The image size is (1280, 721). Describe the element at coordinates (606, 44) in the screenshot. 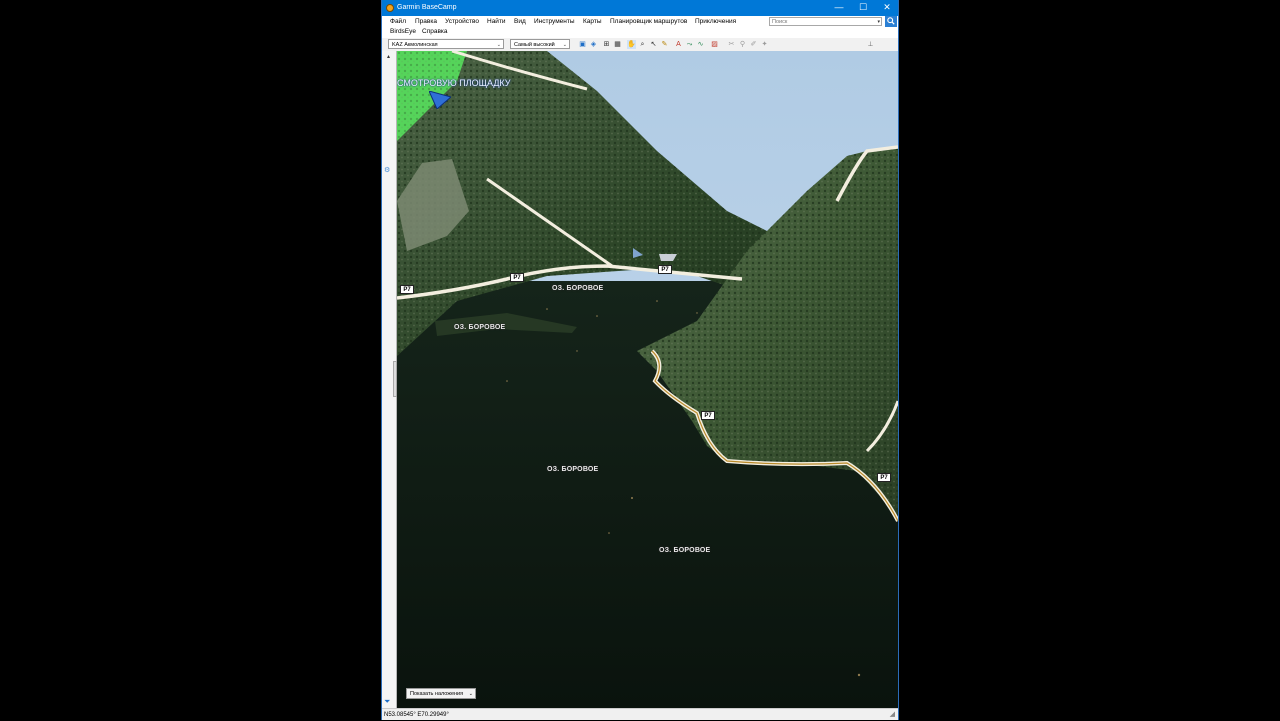

I see `fit-view-icon: ⊞` at that location.